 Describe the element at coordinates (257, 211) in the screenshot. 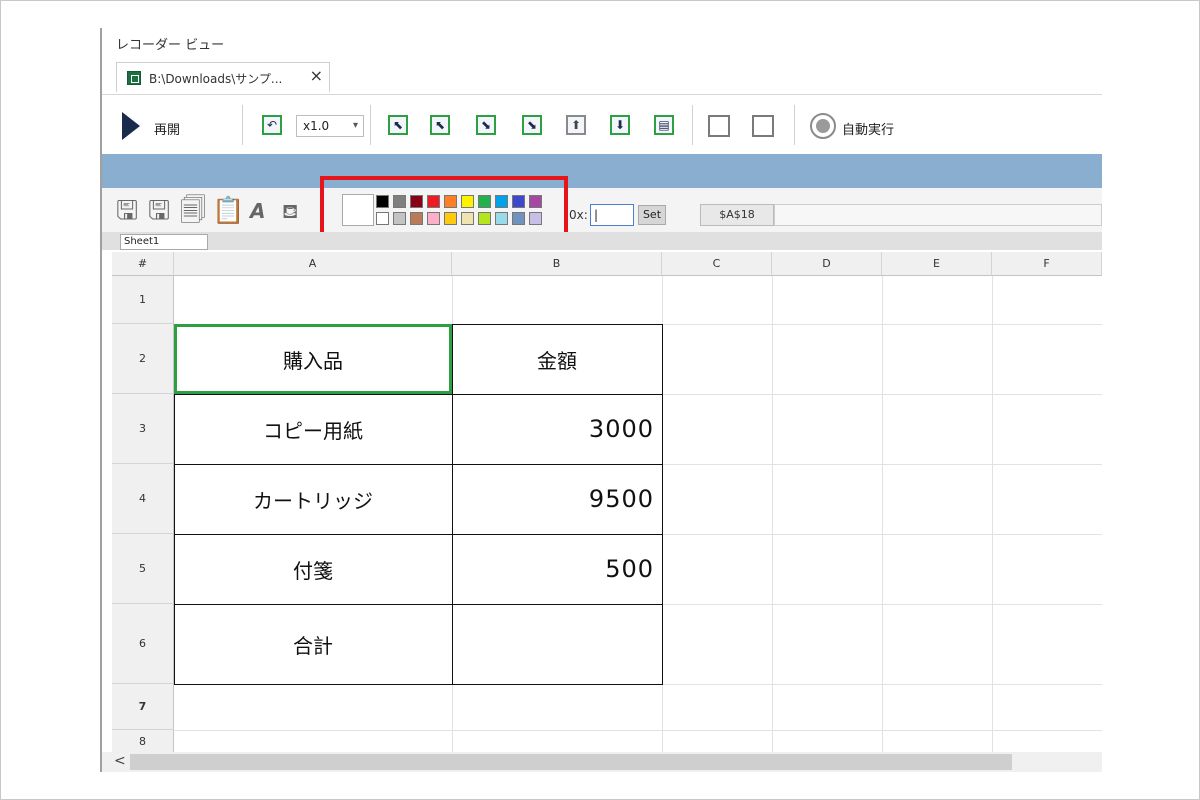

I see `font-color-icon: A` at that location.